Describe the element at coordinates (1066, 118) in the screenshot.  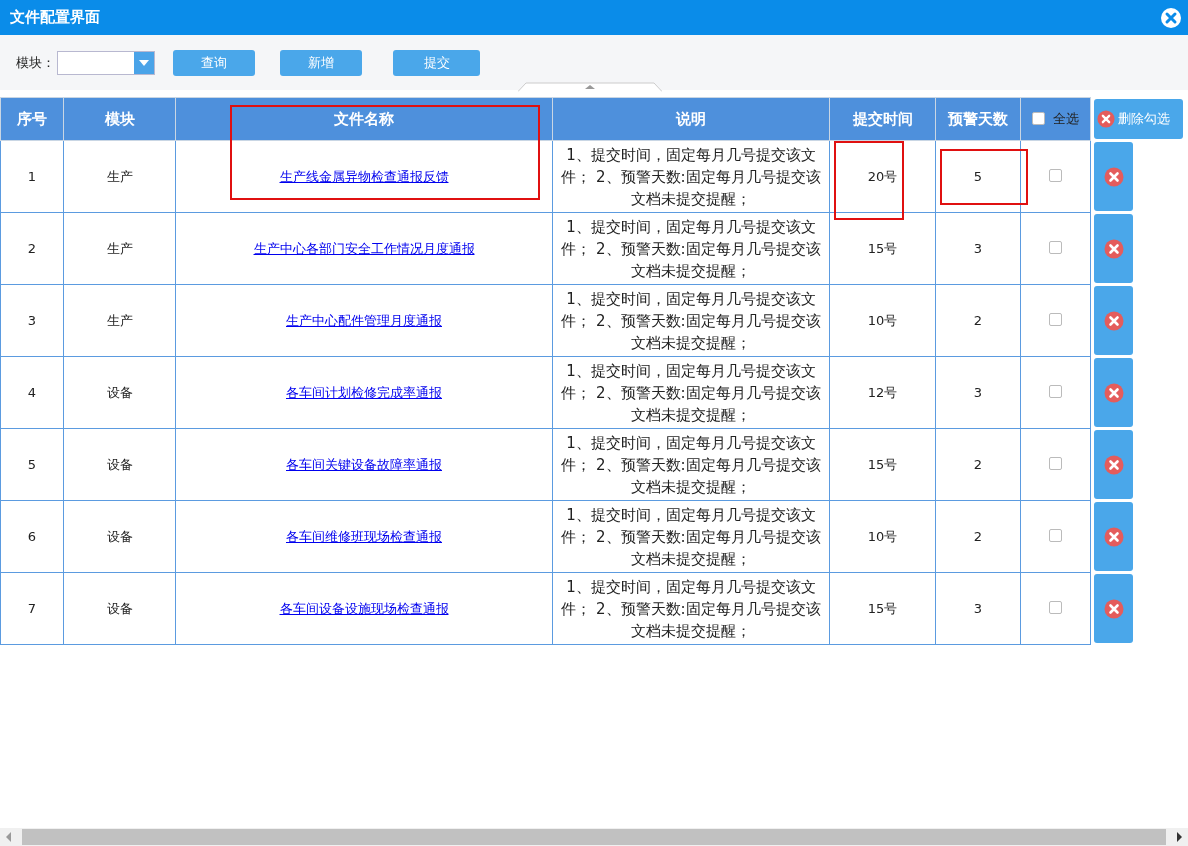
I see `select-all-label: 全选` at that location.